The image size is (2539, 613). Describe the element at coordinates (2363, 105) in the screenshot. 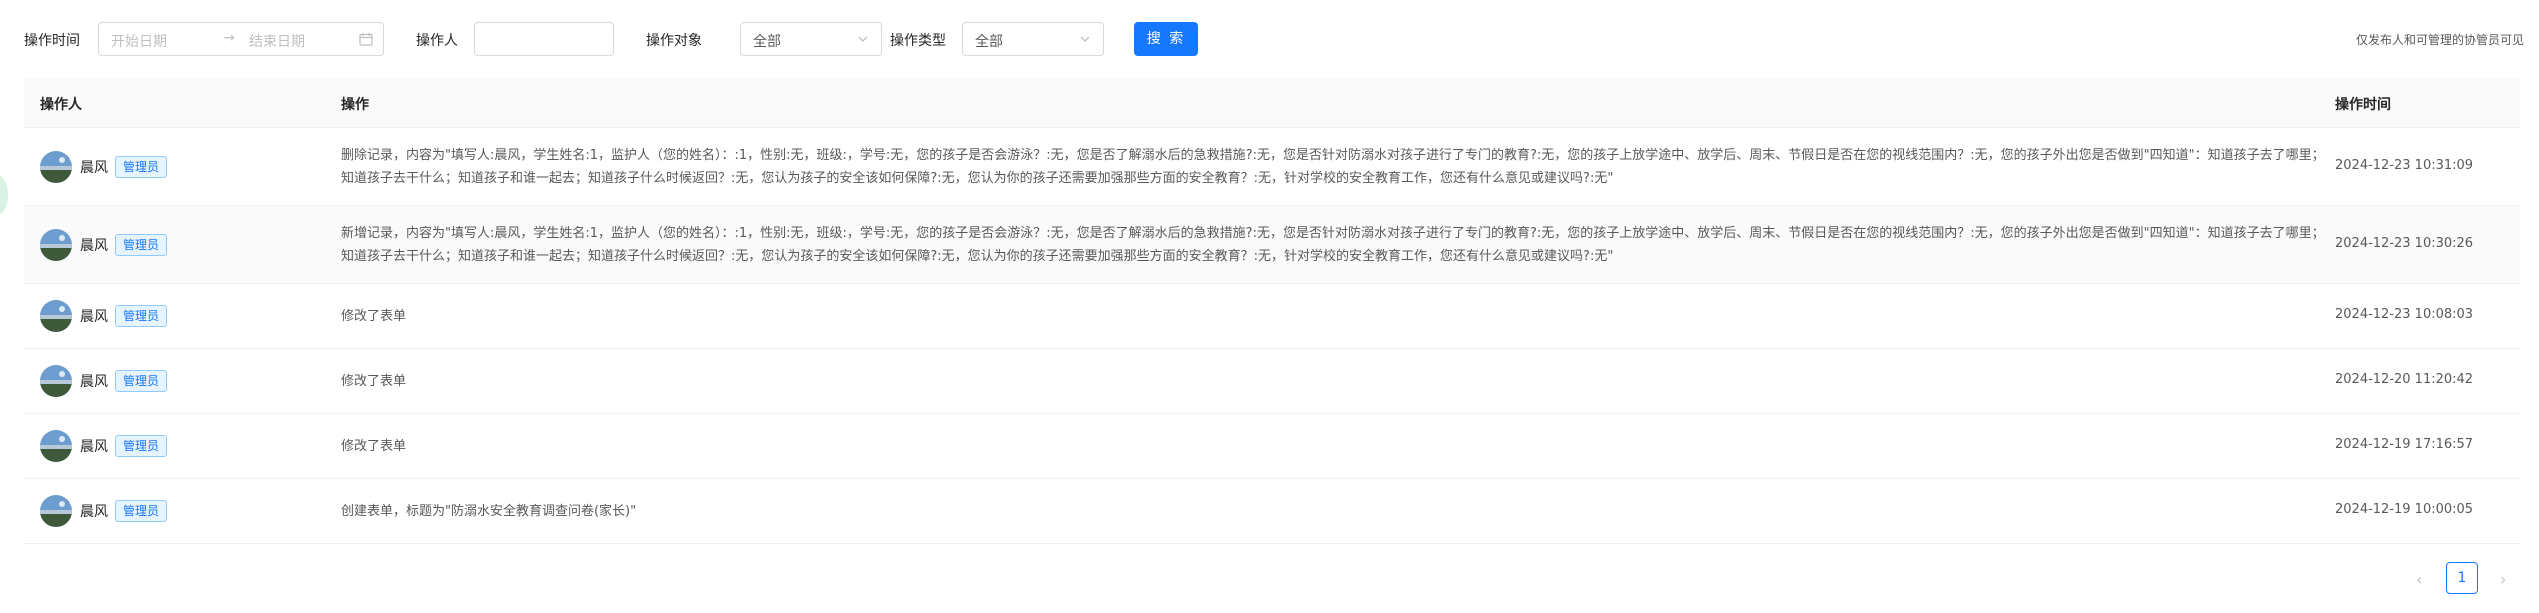

I see `header-time: 操作时间` at that location.